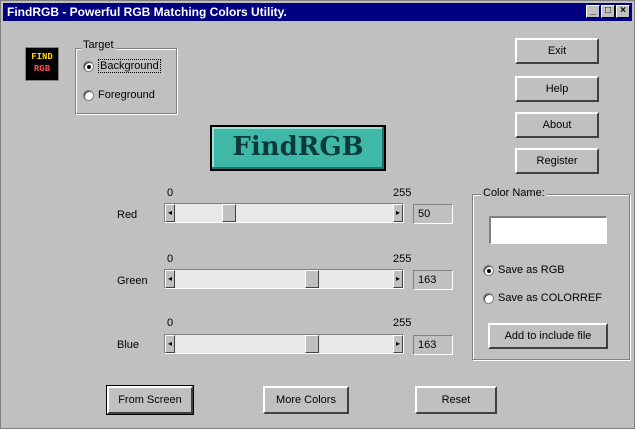 This screenshot has width=637, height=431. I want to click on maximize-button: □, so click(608, 11).